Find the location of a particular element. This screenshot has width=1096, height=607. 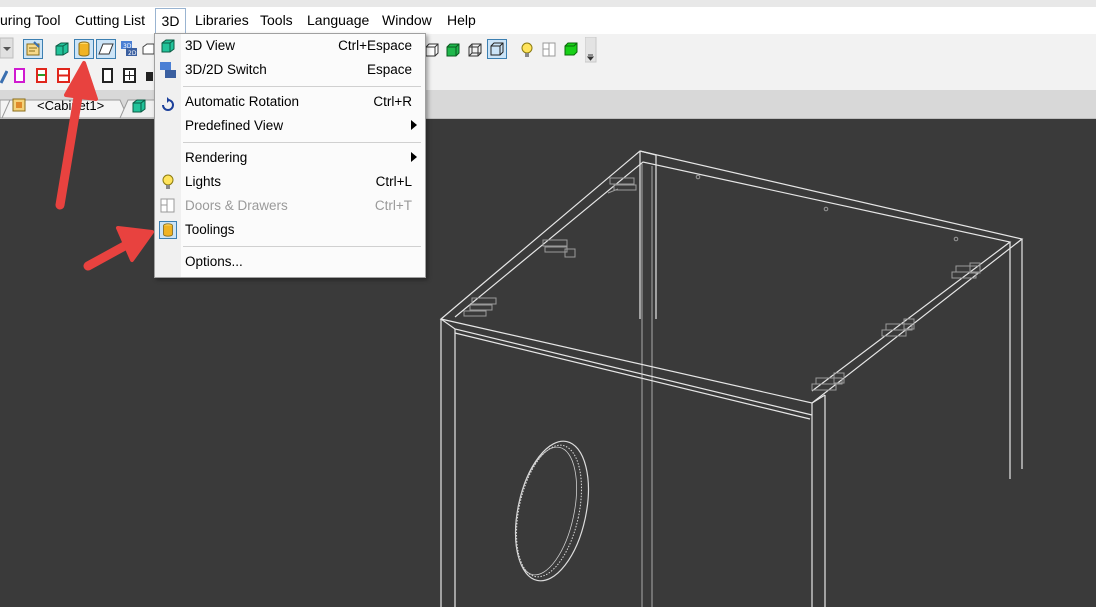

cabinet-tab-icon is located at coordinates (19, 105).